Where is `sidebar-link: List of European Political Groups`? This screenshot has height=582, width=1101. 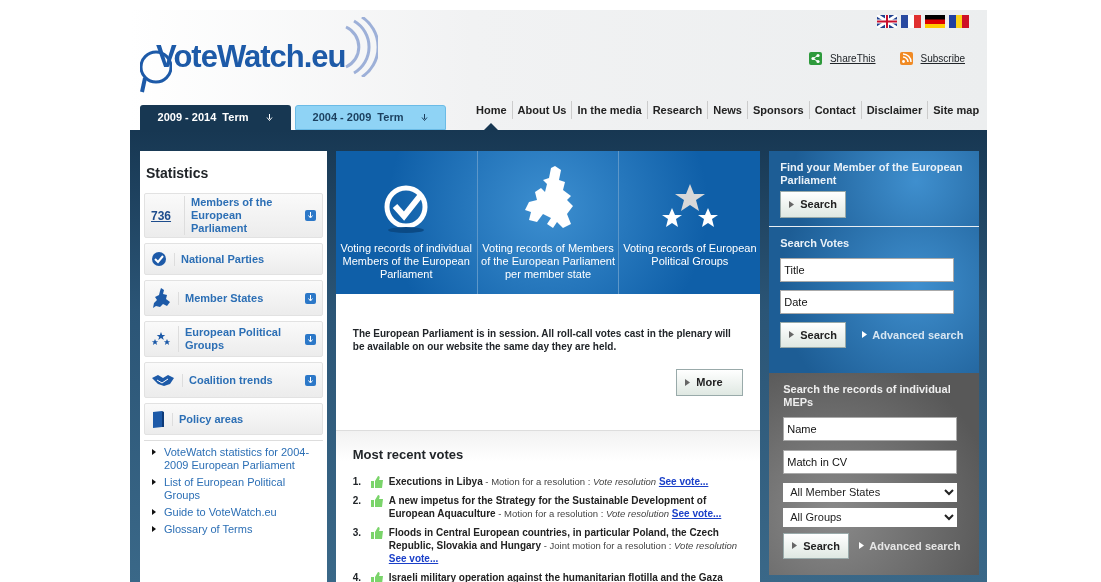 sidebar-link: List of European Political Groups is located at coordinates (243, 489).